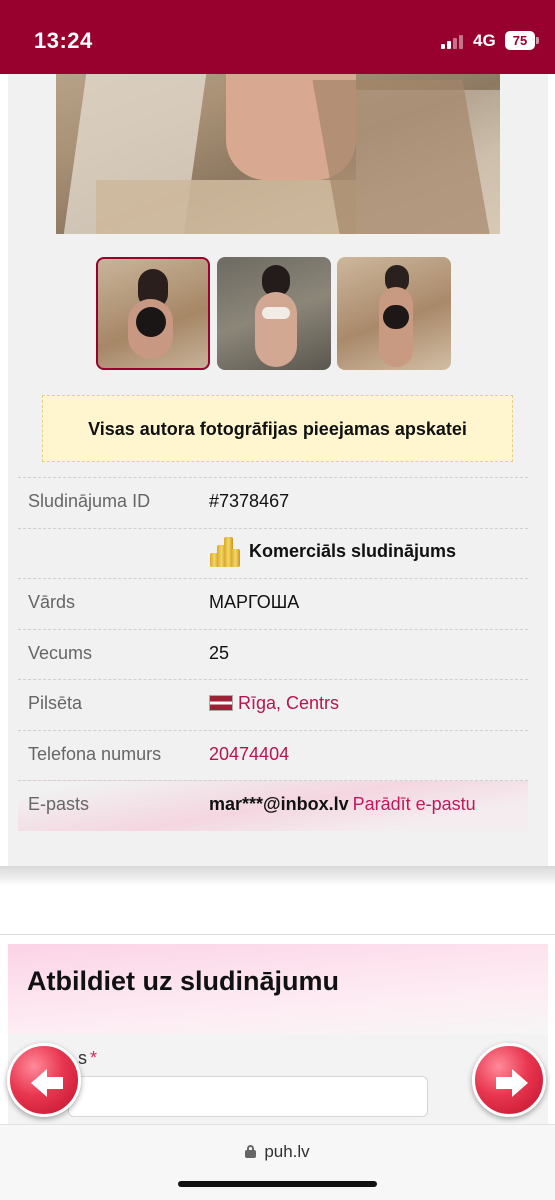 The width and height of the screenshot is (555, 1200). I want to click on age-label: Vecums, so click(60, 652).